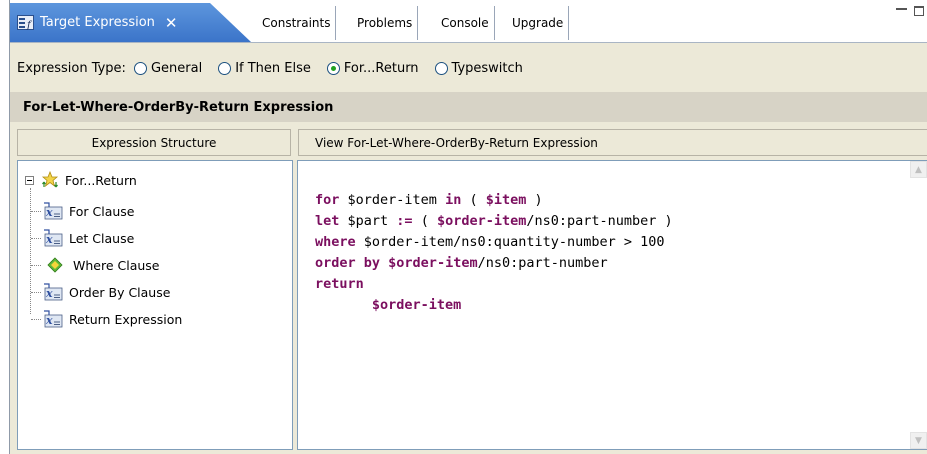 This screenshot has width=927, height=454. I want to click on tree-root-label: For...Return, so click(101, 180).